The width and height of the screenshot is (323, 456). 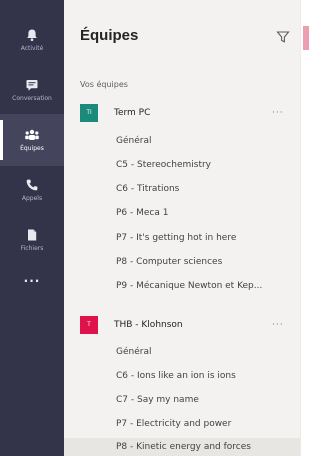 I want to click on rail-item-conversation: Conversation, so click(x=32, y=90).